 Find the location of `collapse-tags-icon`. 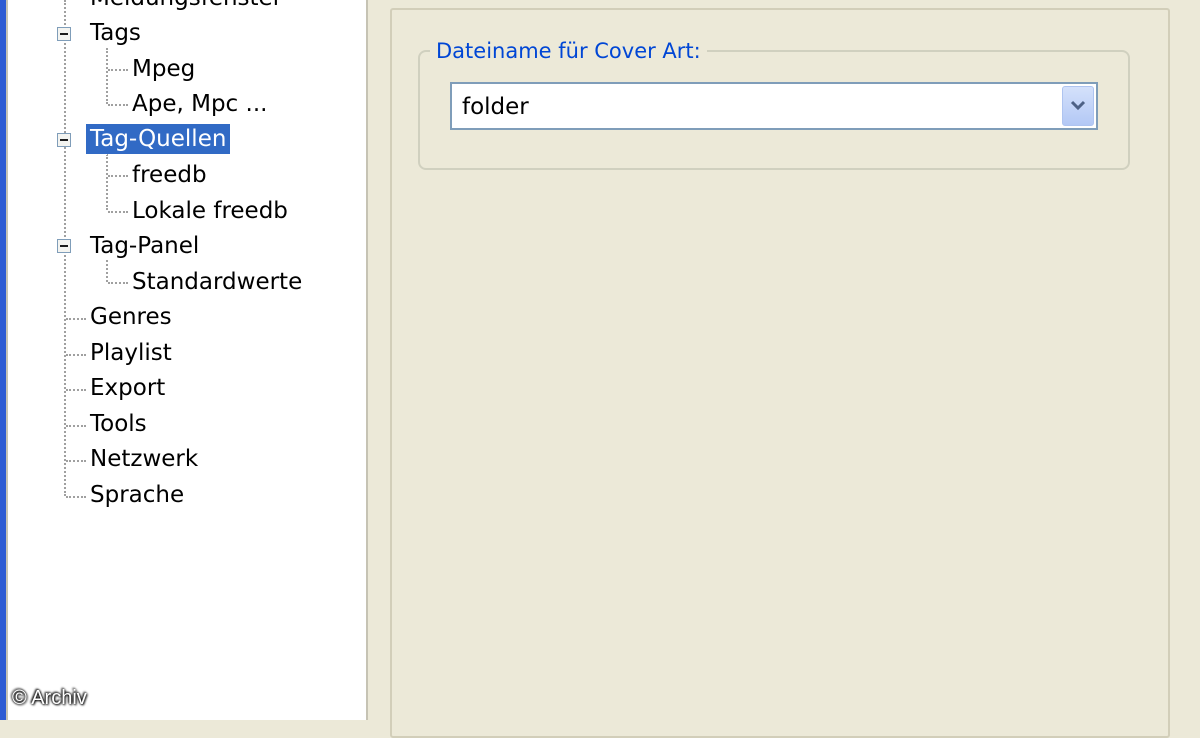

collapse-tags-icon is located at coordinates (64, 34).